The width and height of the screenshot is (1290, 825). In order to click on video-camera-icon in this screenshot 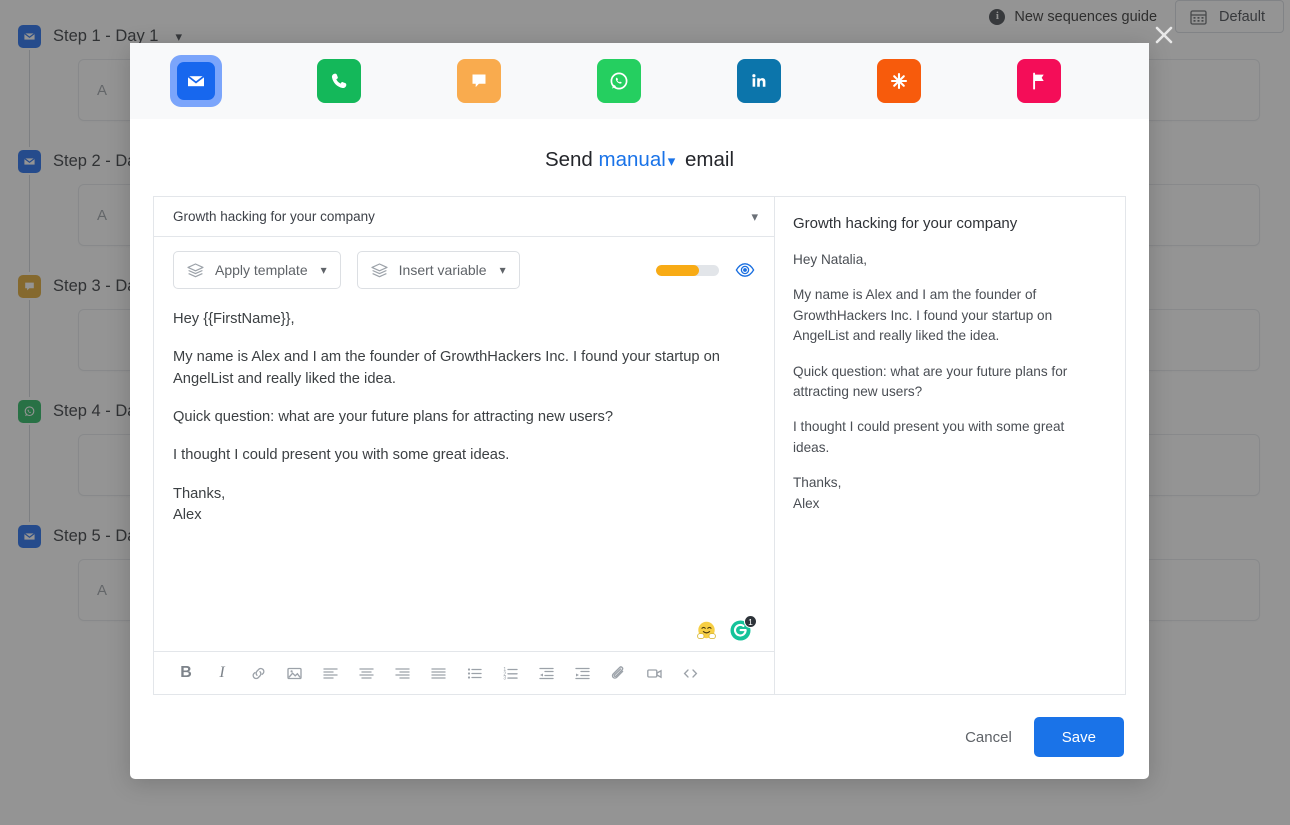, I will do `click(654, 673)`.